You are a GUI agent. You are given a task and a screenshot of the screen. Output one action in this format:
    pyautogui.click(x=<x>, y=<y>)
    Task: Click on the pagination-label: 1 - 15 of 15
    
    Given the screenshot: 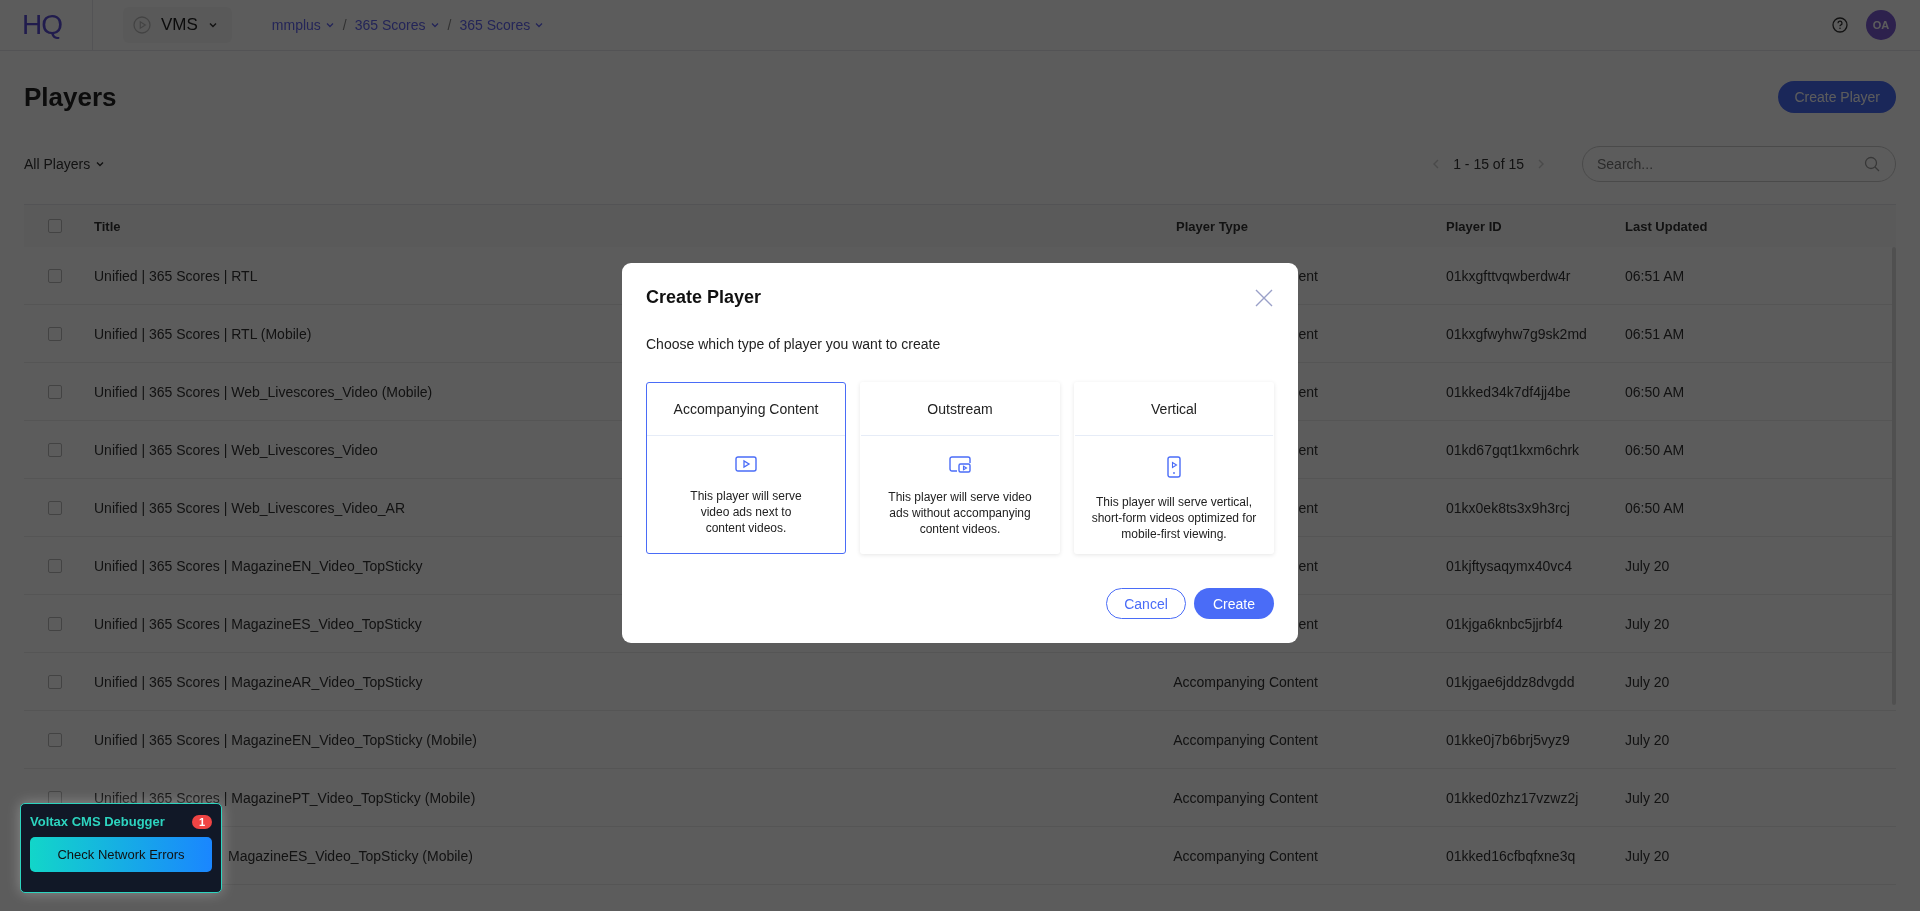 What is the action you would take?
    pyautogui.click(x=1488, y=164)
    